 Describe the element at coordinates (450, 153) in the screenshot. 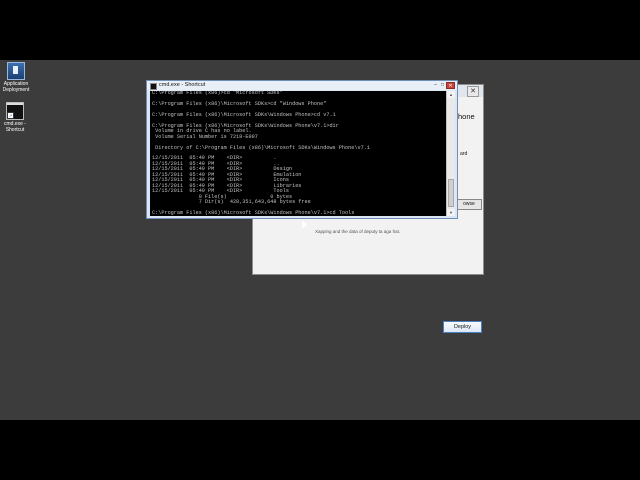

I see `vertical-scrollbar: ▲ ▼` at that location.